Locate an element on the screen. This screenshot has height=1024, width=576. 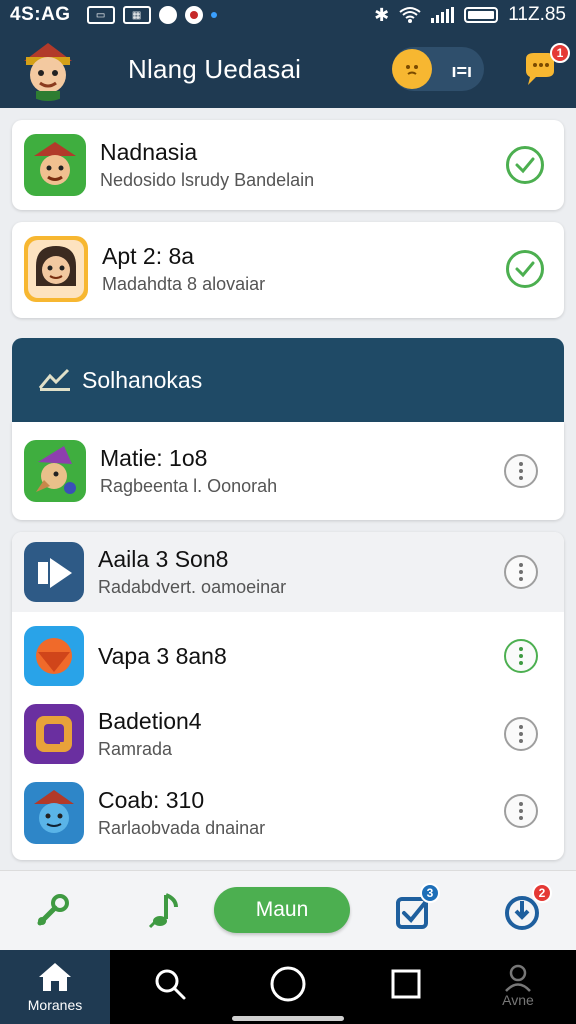
list-card: Matie: 1o8 Ragbeenta l. Oonorah is located at coordinates (288, 471).